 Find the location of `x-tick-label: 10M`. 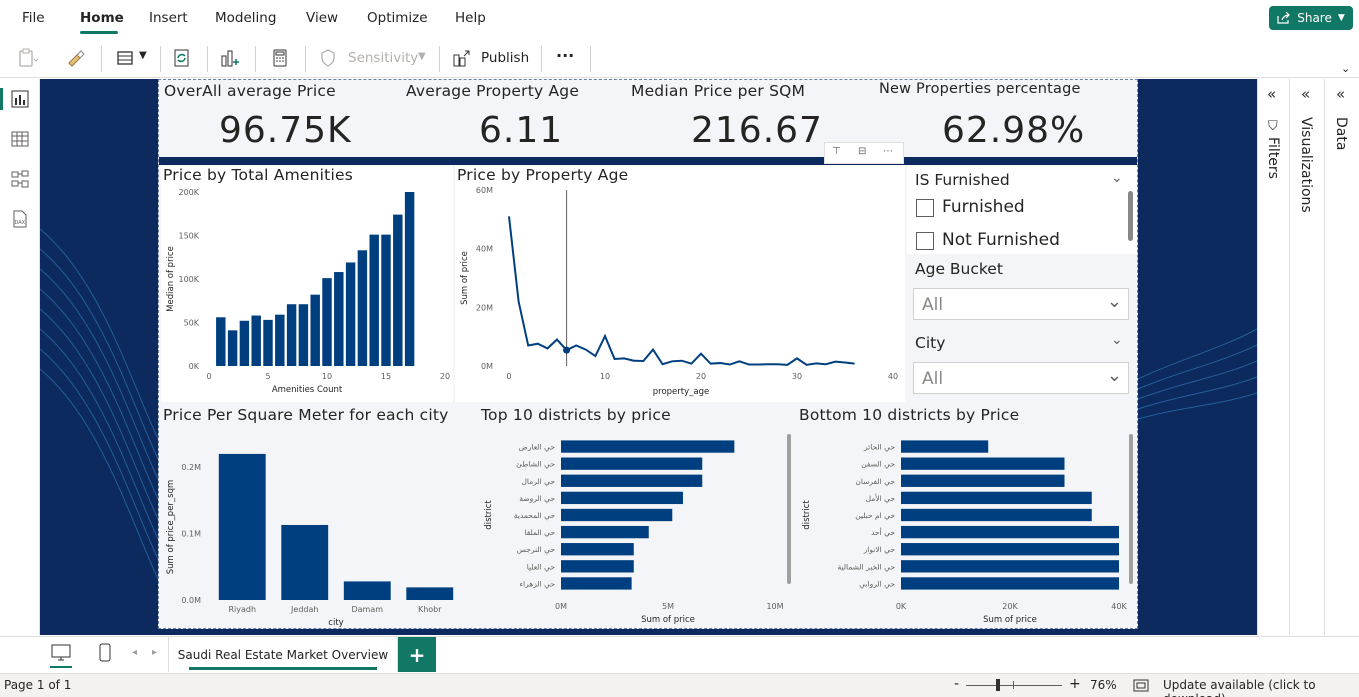

x-tick-label: 10M is located at coordinates (774, 606).